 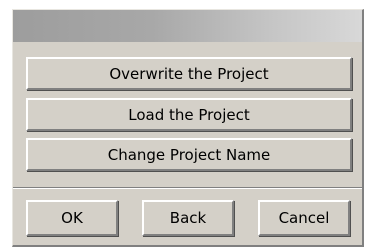 I want to click on ok-label: OK, so click(x=72, y=218).